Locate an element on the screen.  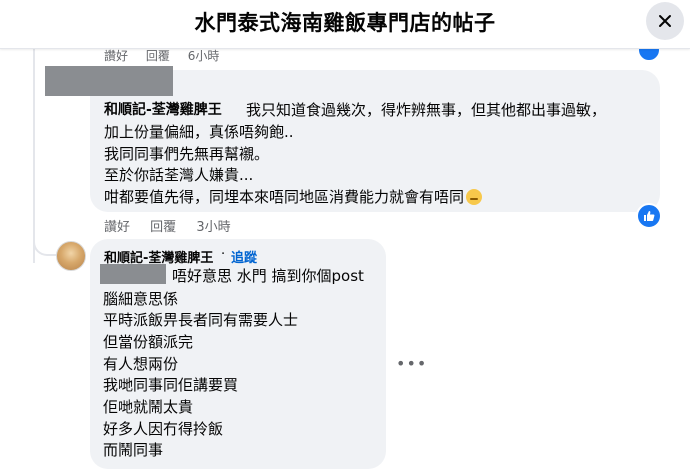
comment-timestamp: 6小時 is located at coordinates (204, 56).